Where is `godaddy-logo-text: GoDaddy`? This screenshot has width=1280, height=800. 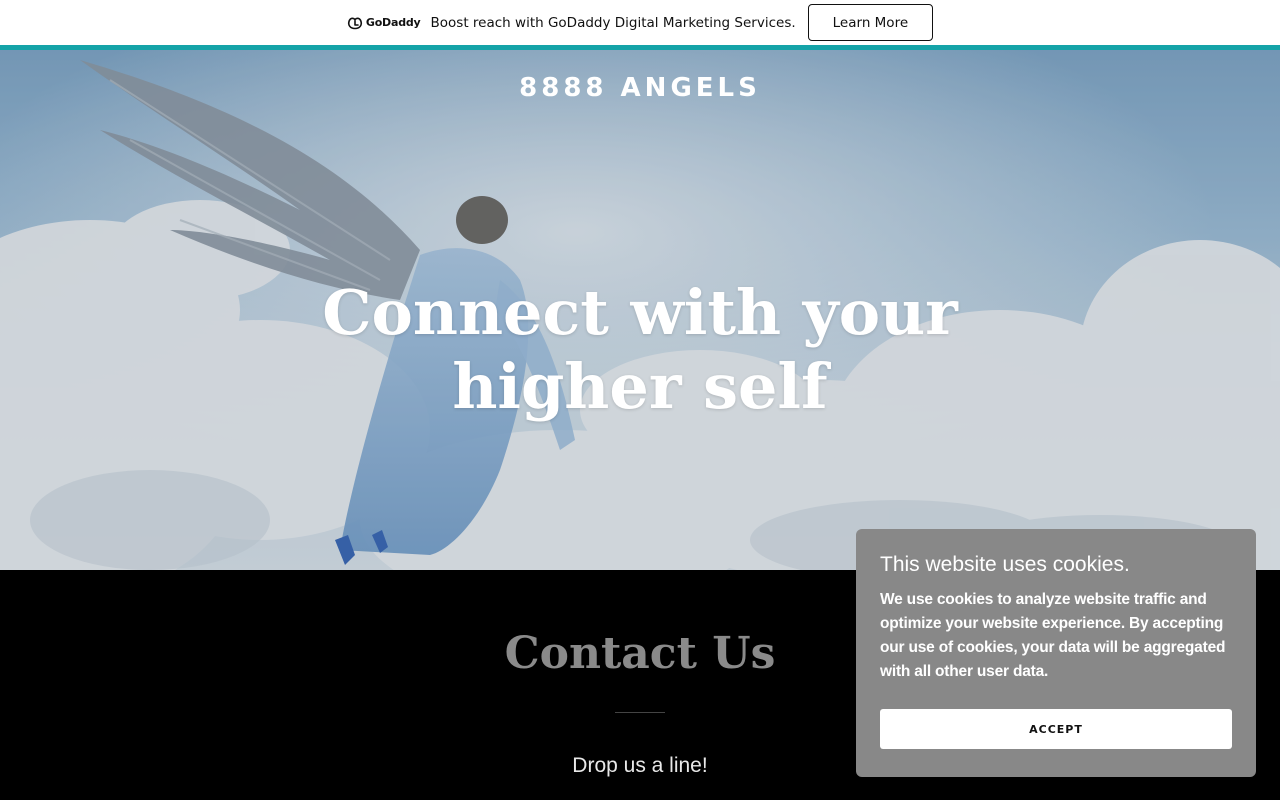 godaddy-logo-text: GoDaddy is located at coordinates (393, 22).